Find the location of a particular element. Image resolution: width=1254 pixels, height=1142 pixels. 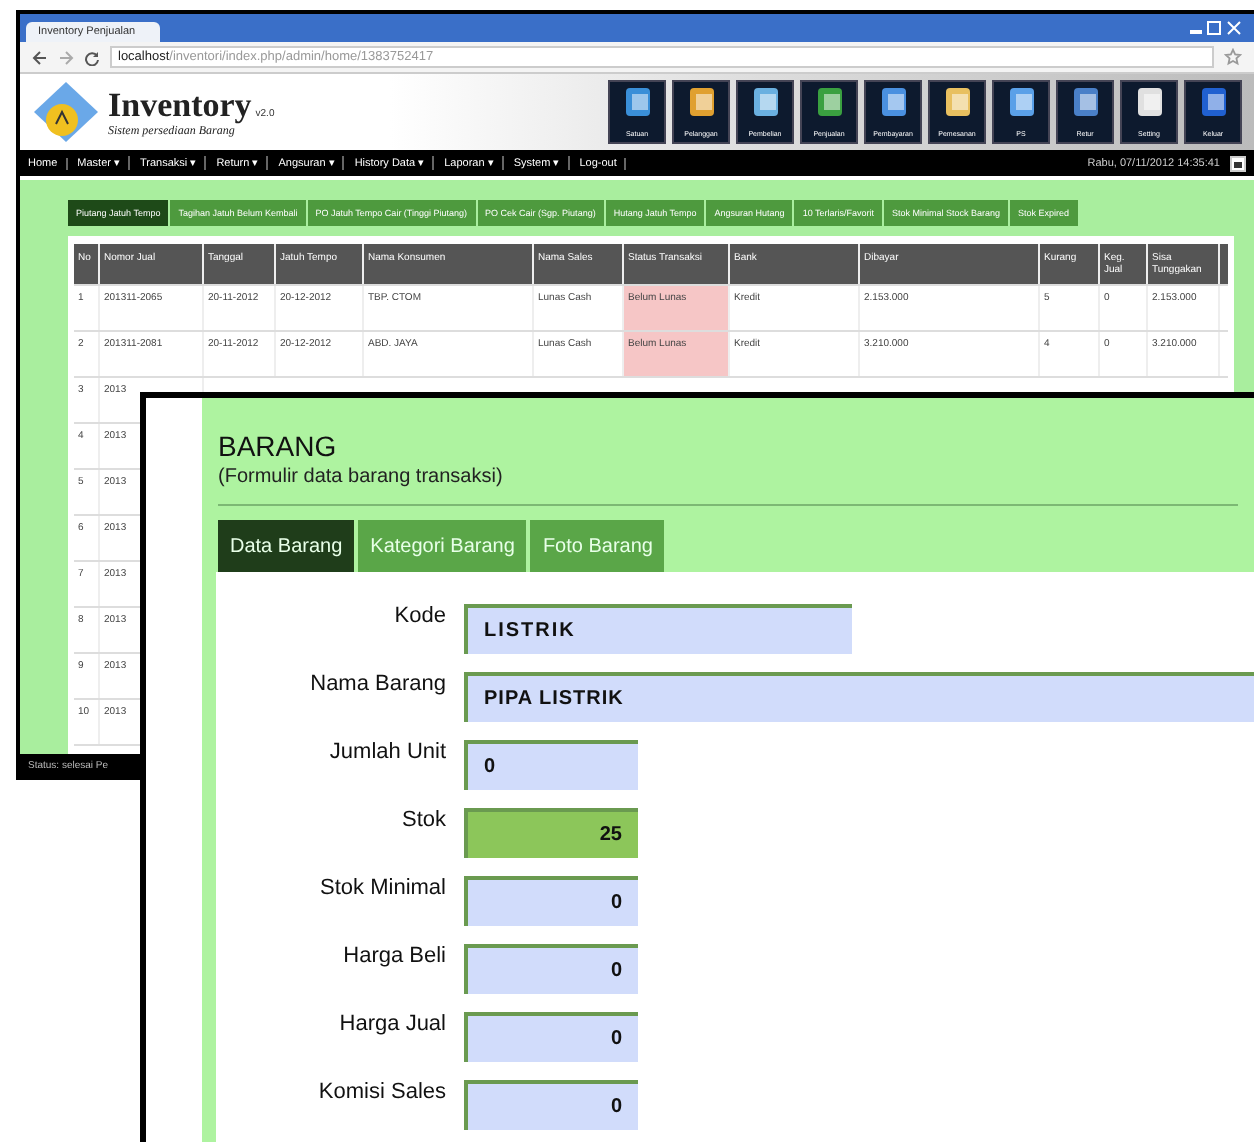

field-label: Komisi Sales is located at coordinates (381, 1092).